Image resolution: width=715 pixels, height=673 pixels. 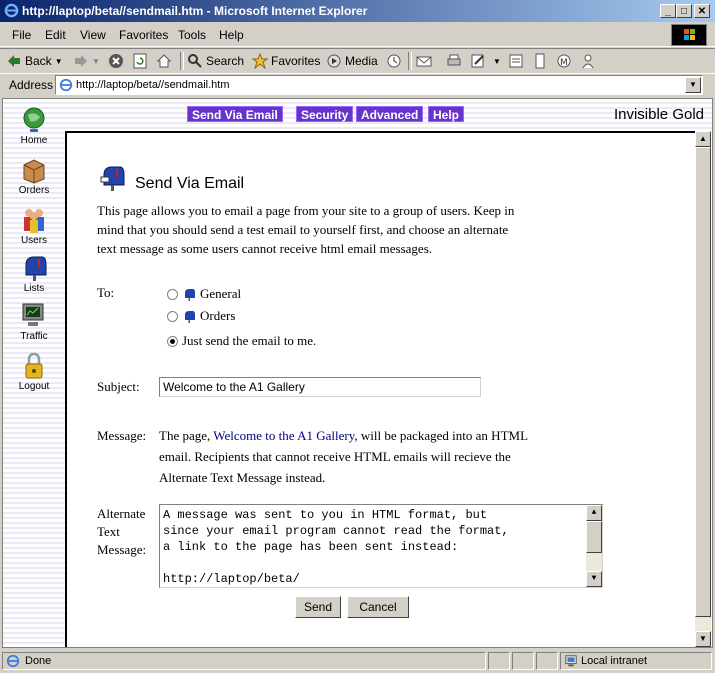 I want to click on favorites-label: Favorites, so click(x=296, y=61).